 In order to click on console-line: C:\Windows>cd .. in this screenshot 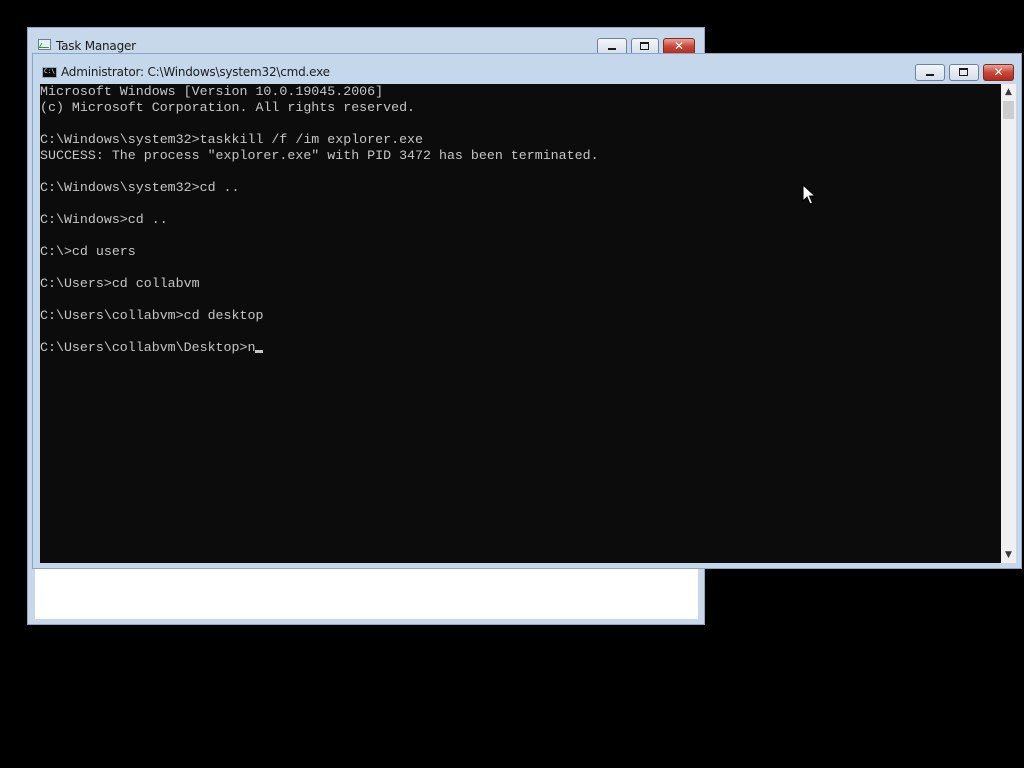, I will do `click(104, 219)`.